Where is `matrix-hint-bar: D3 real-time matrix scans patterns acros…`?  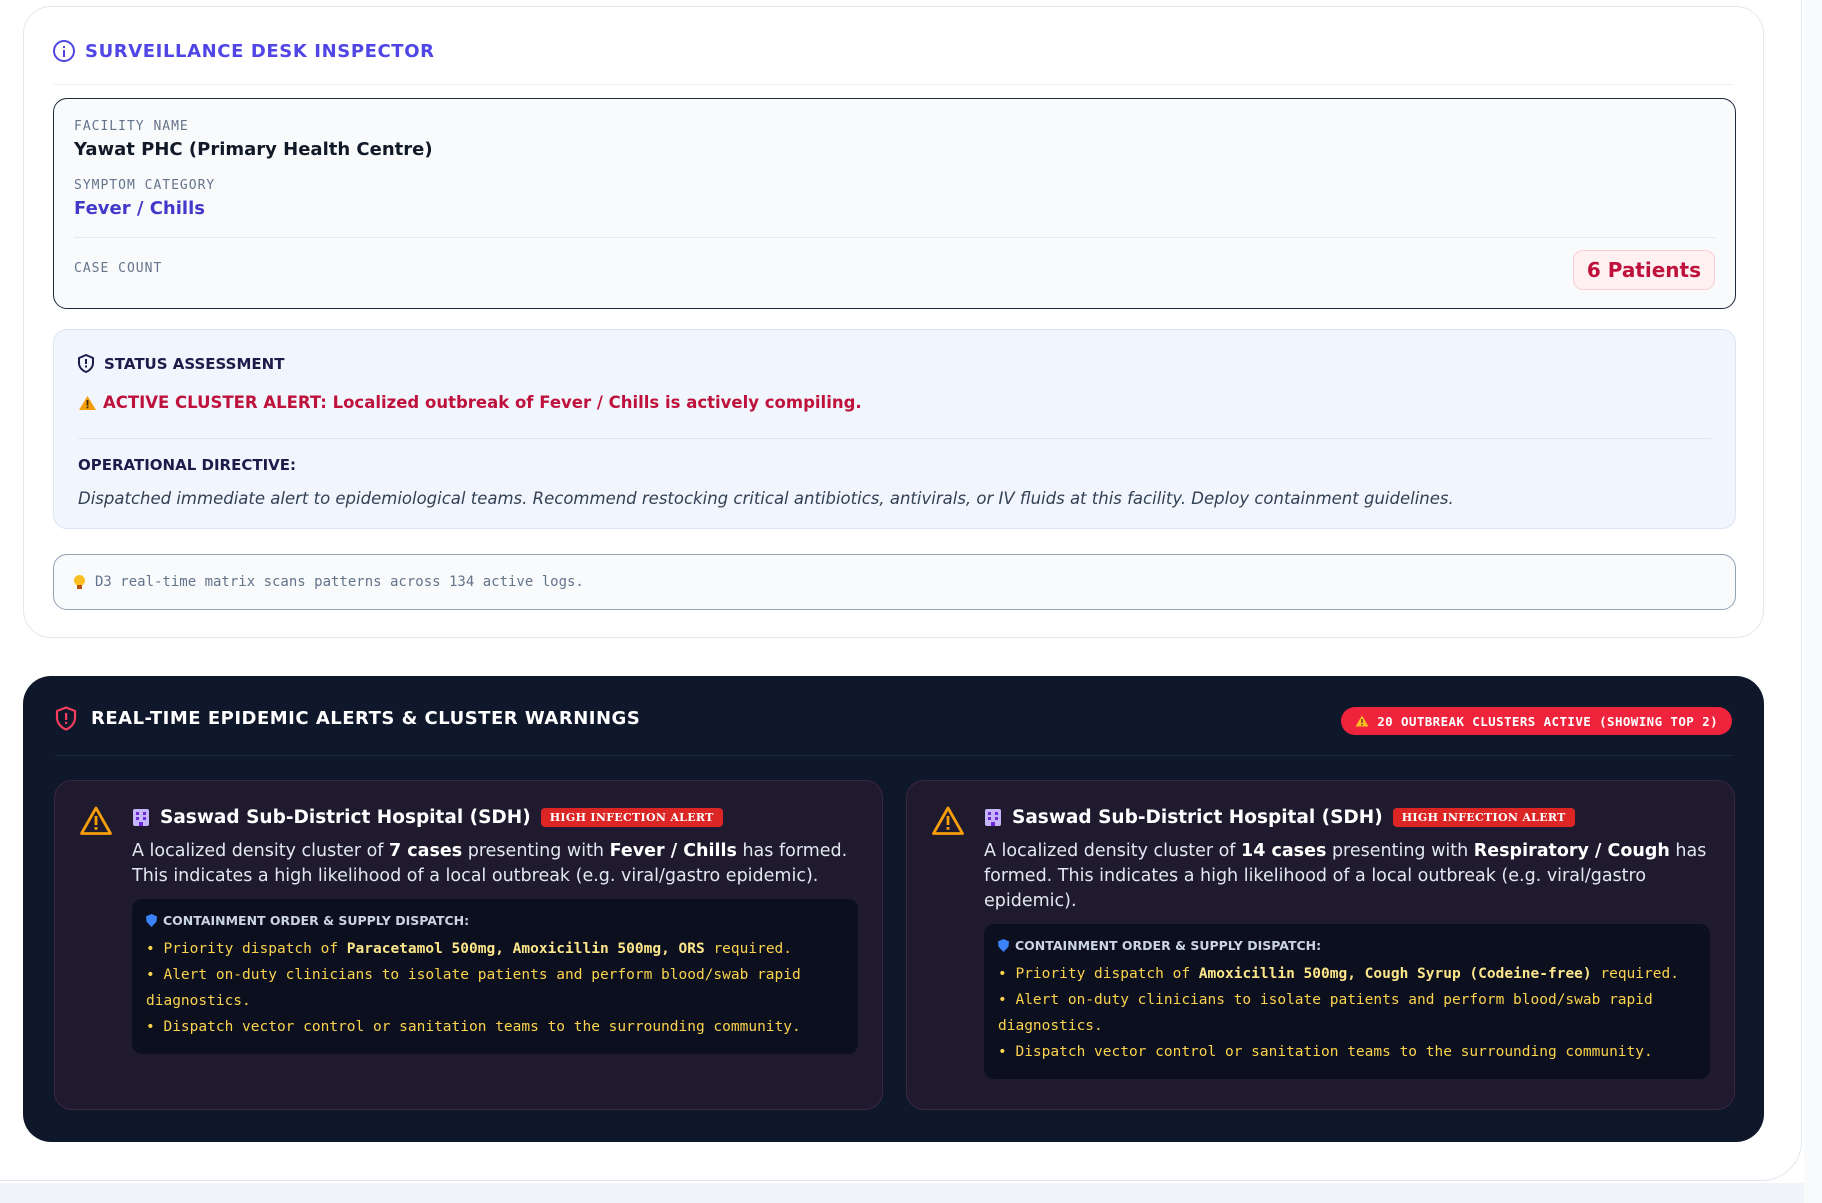 matrix-hint-bar: D3 real-time matrix scans patterns acros… is located at coordinates (894, 582).